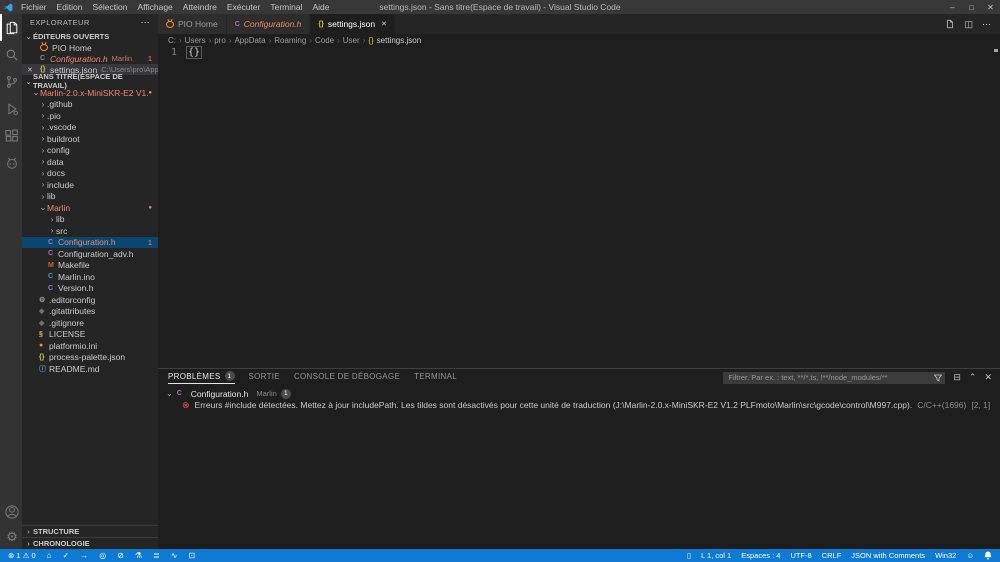  I want to click on tree-item-file: M Makefile, so click(90, 266).